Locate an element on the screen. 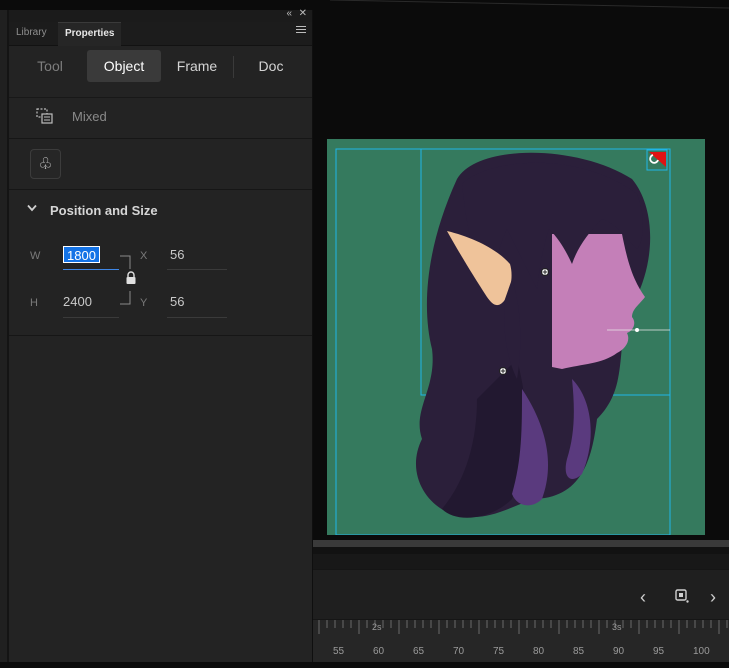 The height and width of the screenshot is (668, 729). timeline-divider is located at coordinates (521, 543).